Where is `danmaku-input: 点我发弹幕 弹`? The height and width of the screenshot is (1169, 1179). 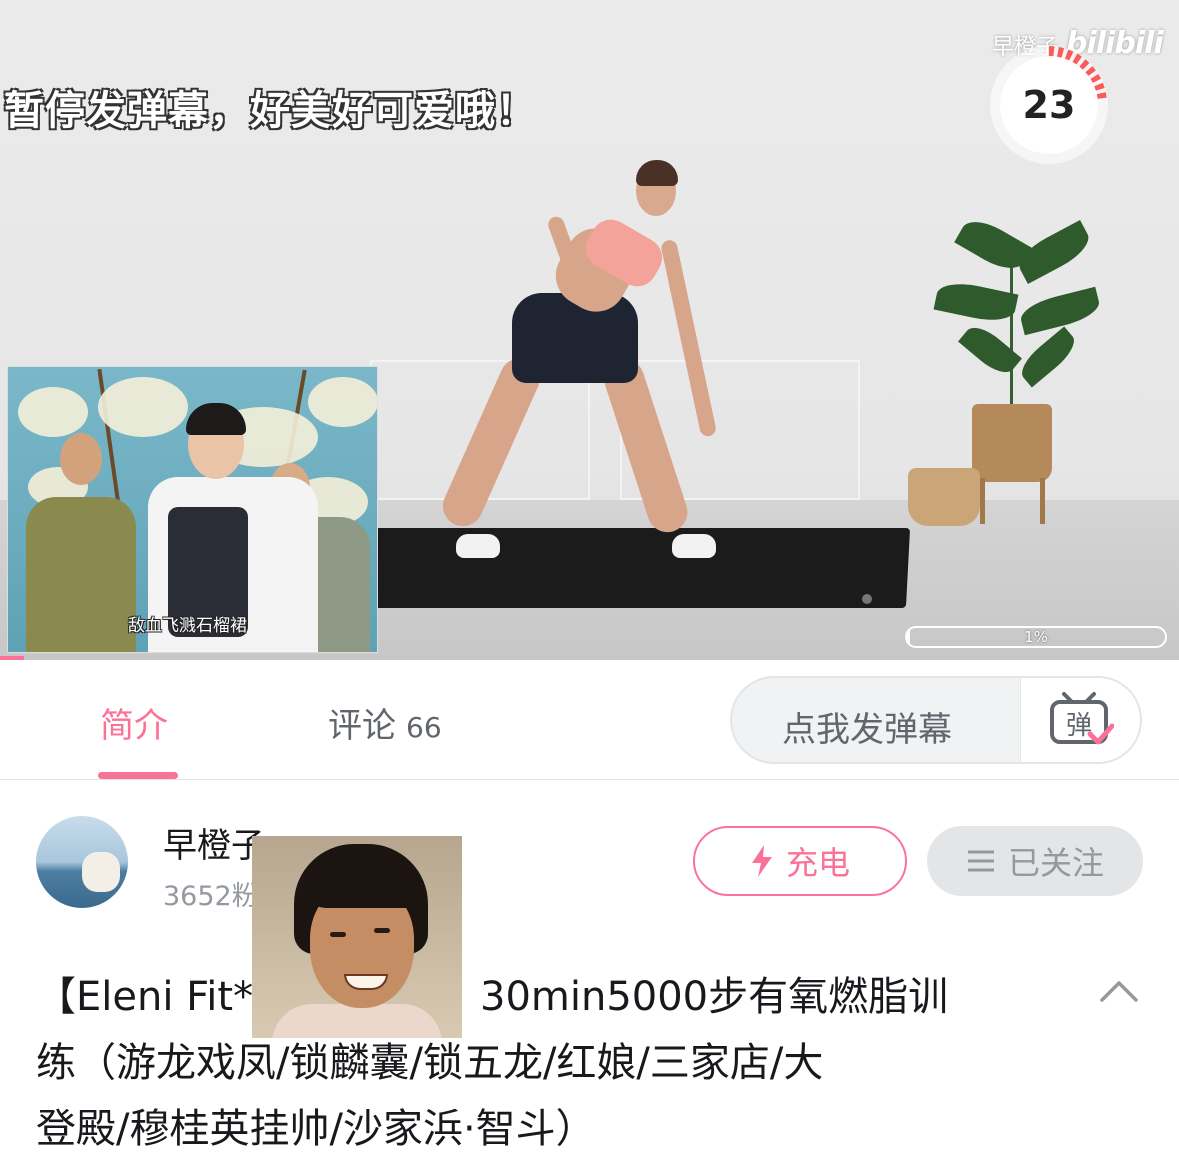 danmaku-input: 点我发弹幕 弹 is located at coordinates (936, 720).